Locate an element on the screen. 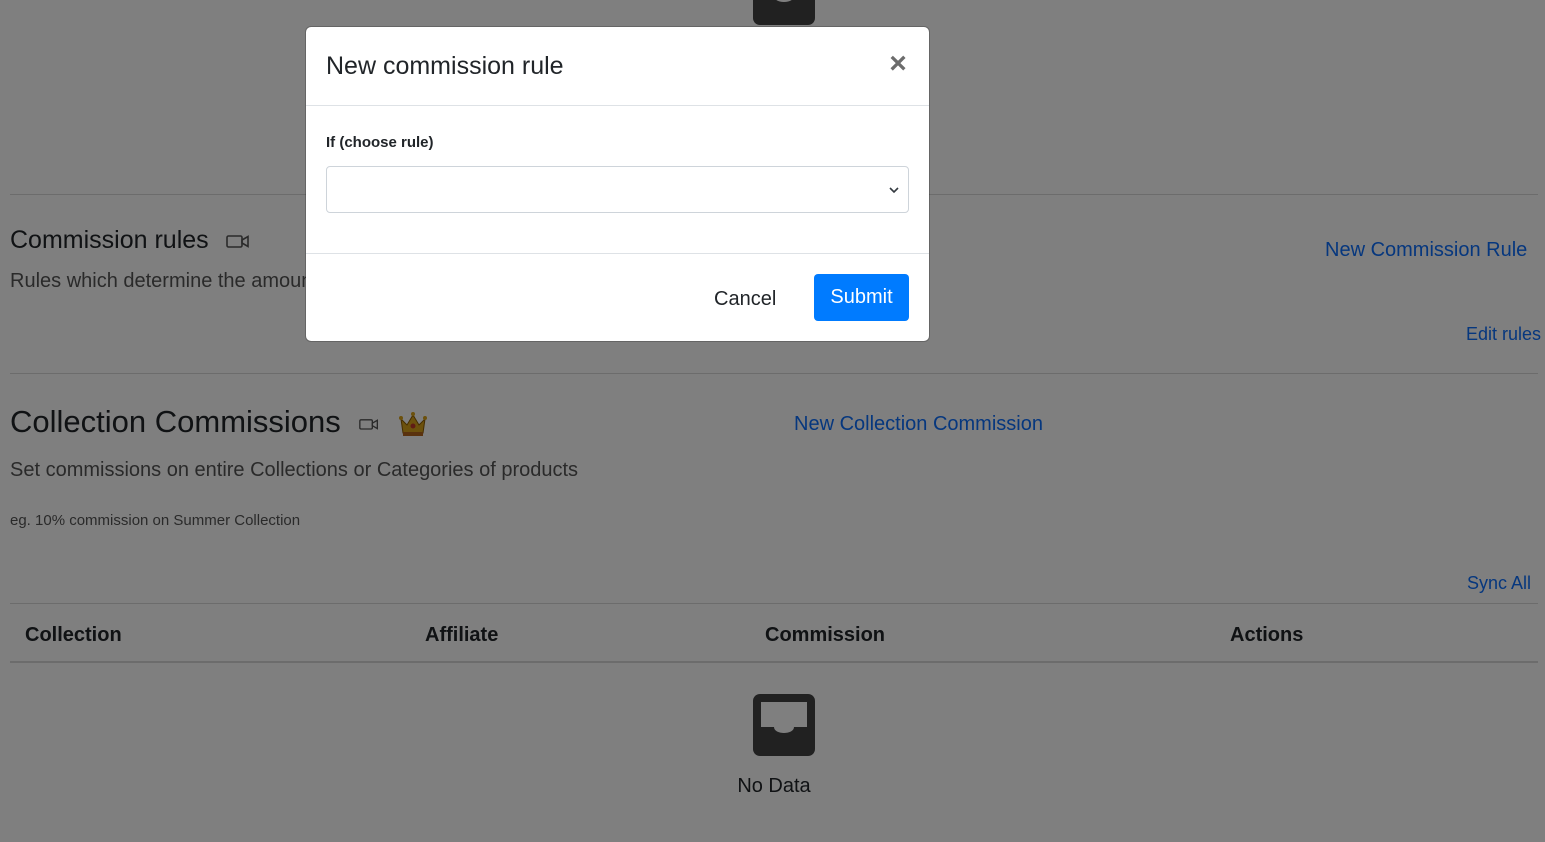  chevron-down-icon is located at coordinates (894, 190).